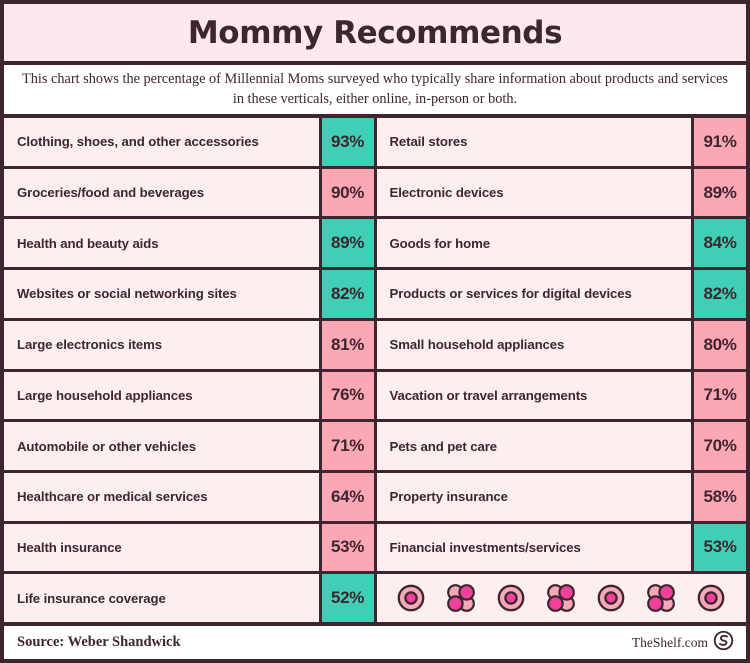 The image size is (750, 663). Describe the element at coordinates (443, 446) in the screenshot. I see `vertical-label: Pets and pet care` at that location.